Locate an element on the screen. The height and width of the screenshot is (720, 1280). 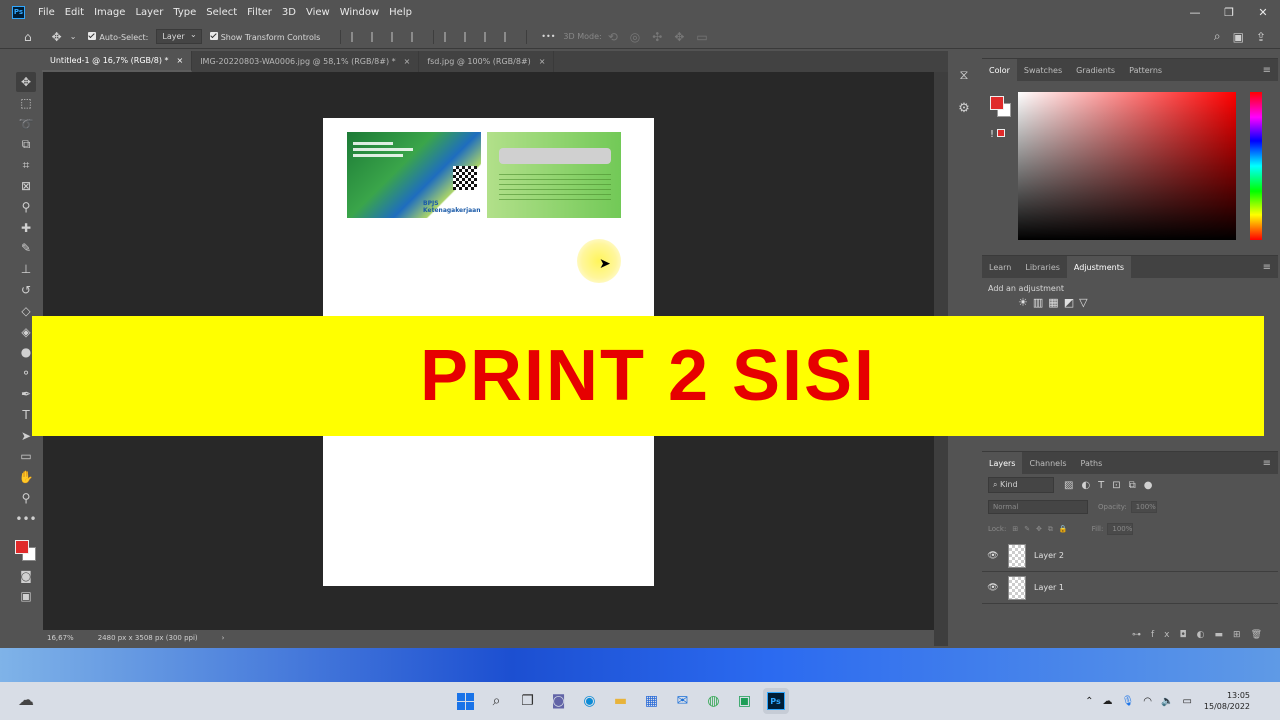
exposure-icon: ◩ is located at coordinates (1071, 302).